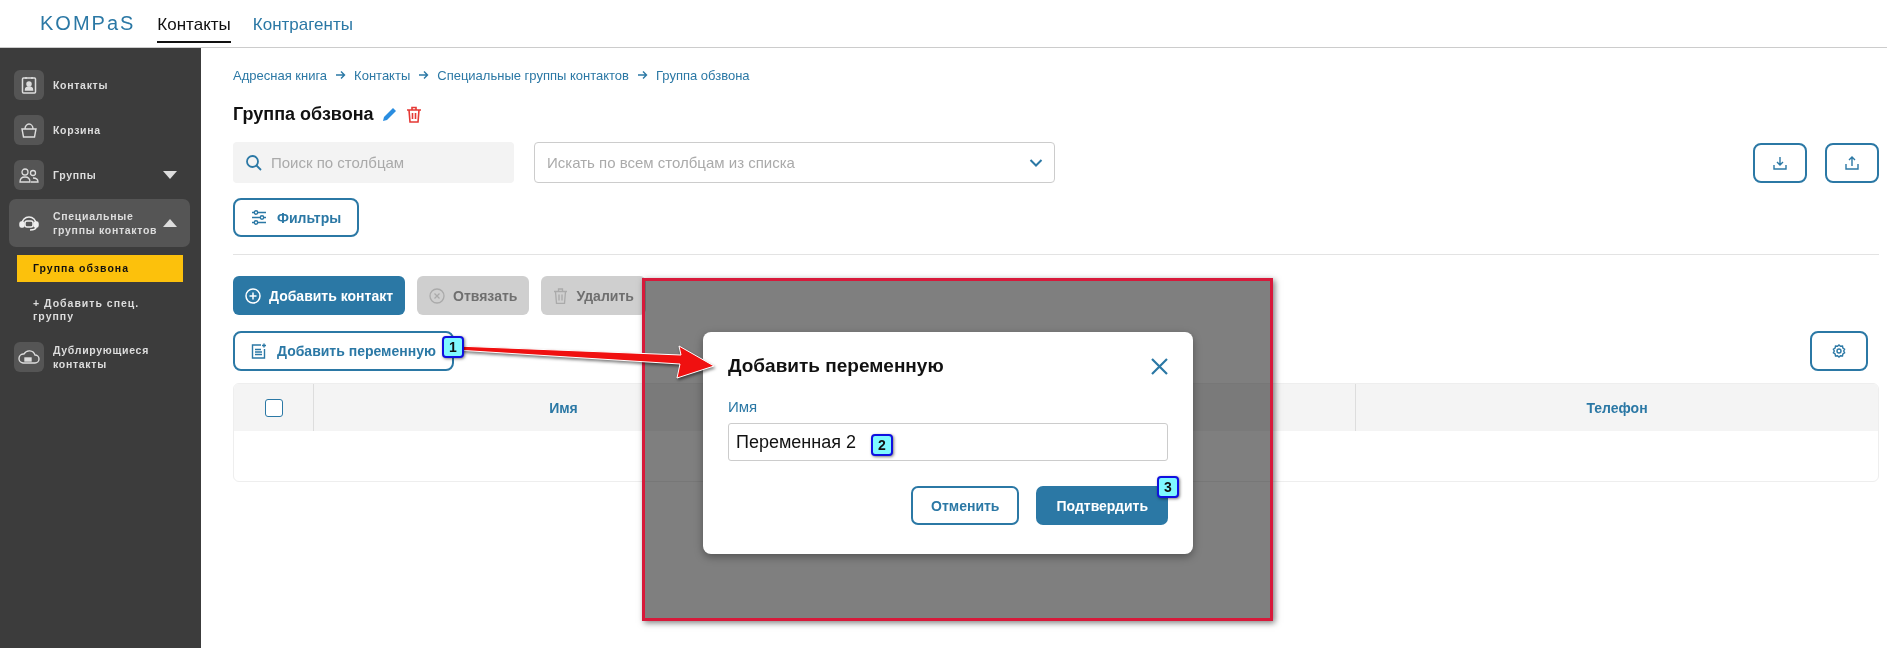  What do you see at coordinates (273, 407) in the screenshot?
I see `checkbox` at bounding box center [273, 407].